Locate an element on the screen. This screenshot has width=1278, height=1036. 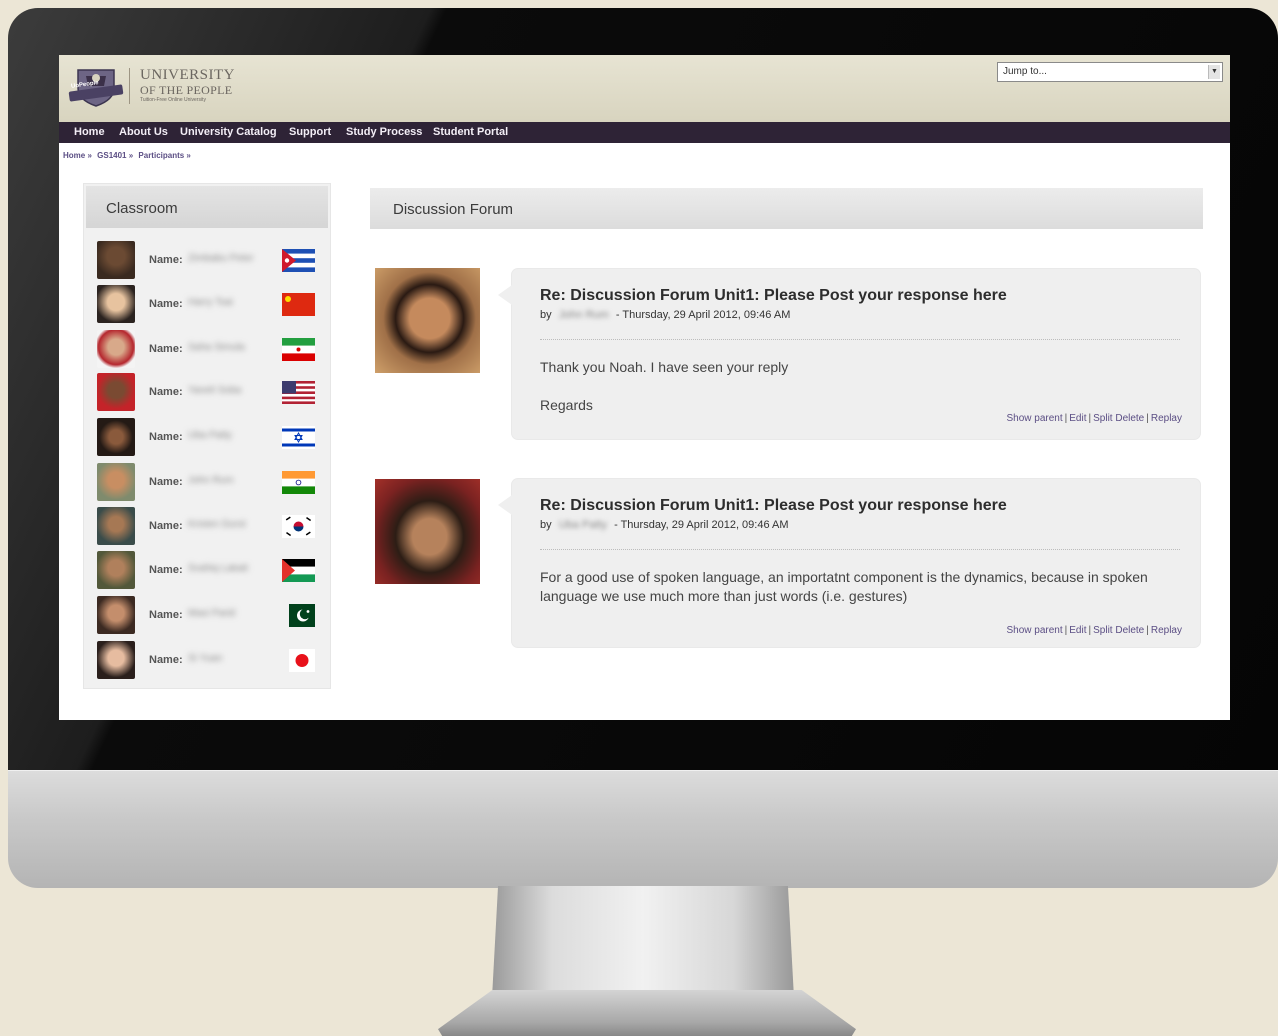
classroom-header: Classroom is located at coordinates (207, 207).